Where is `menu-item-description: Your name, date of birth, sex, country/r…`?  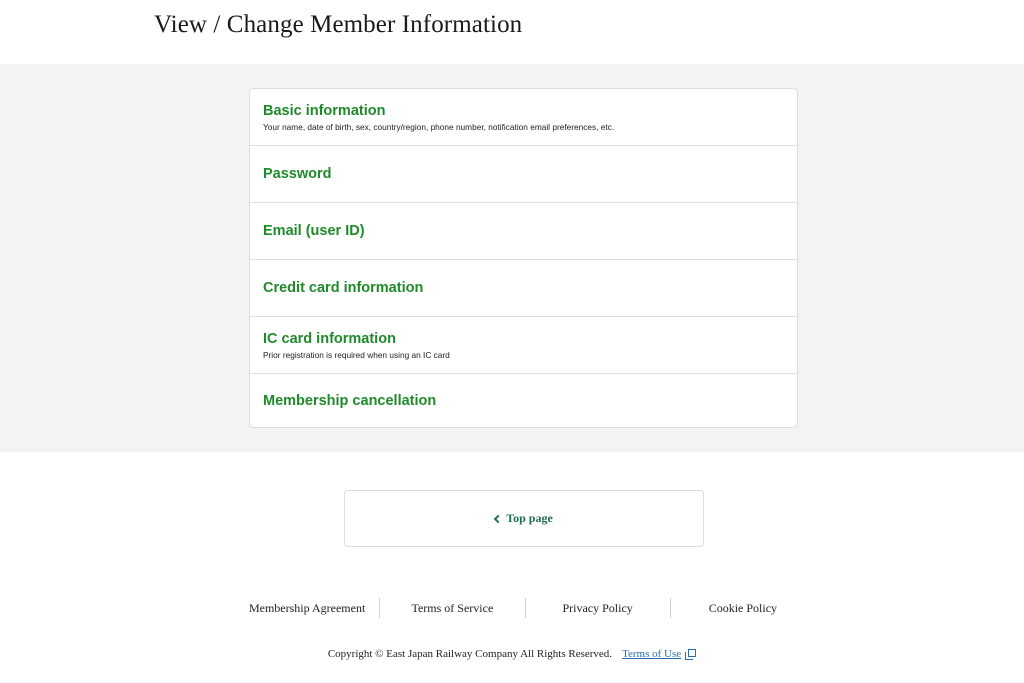
menu-item-description: Your name, date of birth, sex, country/r… is located at coordinates (439, 126).